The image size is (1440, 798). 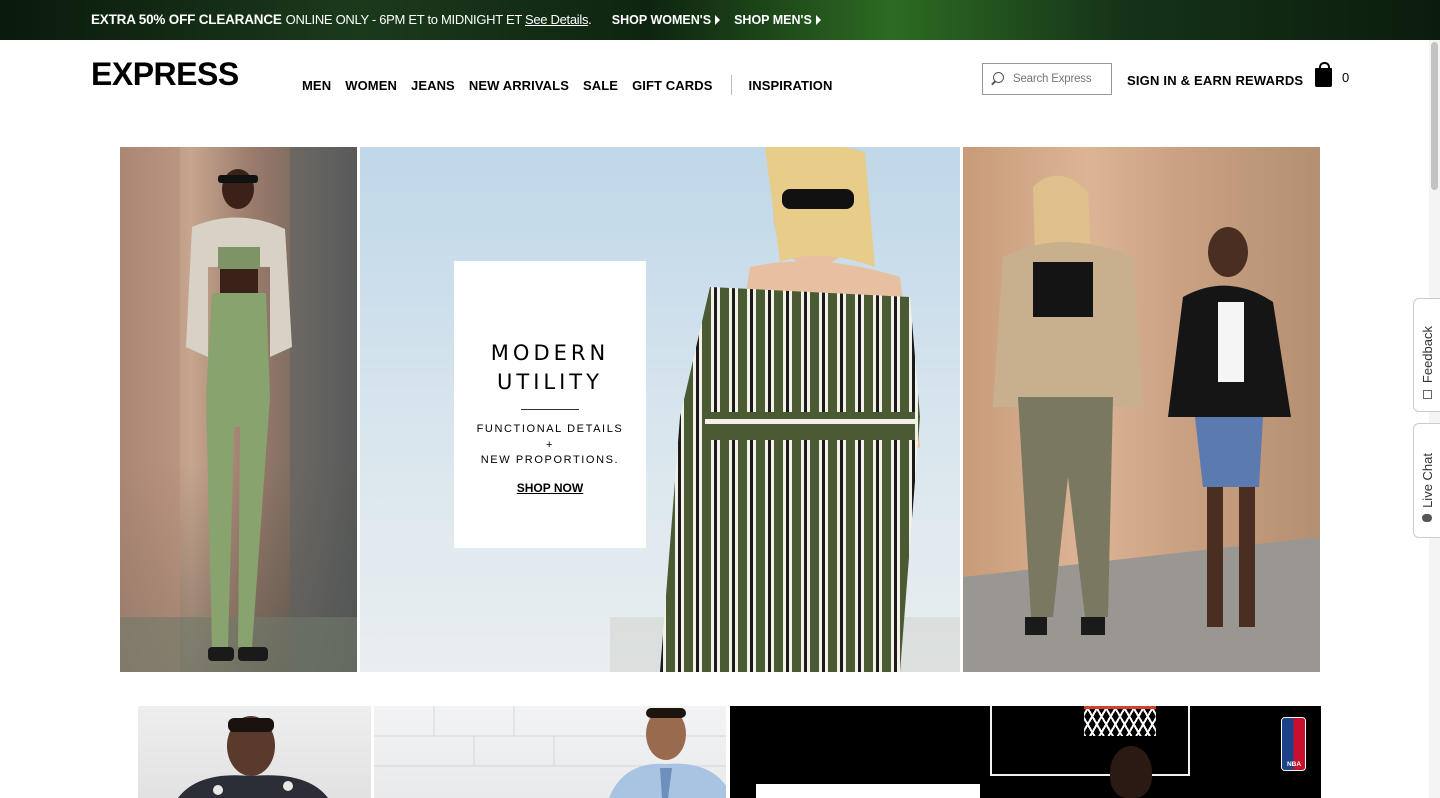 I want to click on hoop-net, so click(x=1120, y=721).